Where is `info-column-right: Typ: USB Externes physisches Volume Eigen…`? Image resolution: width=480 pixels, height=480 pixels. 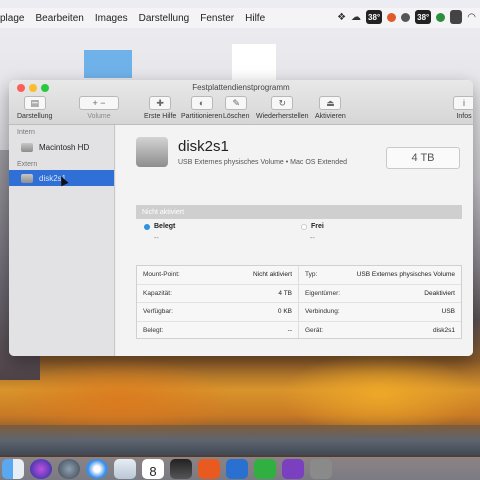 info-column-right: Typ: USB Externes physisches Volume Eigen… is located at coordinates (380, 302).